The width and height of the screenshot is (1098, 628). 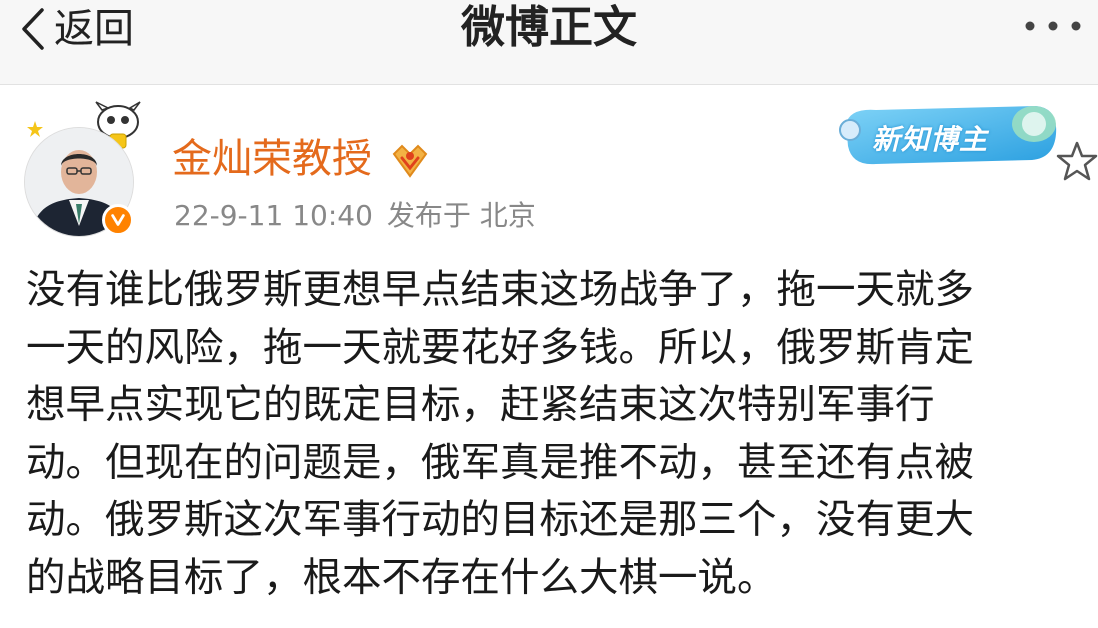 What do you see at coordinates (500, 290) in the screenshot?
I see `post-line: 没有谁比俄罗斯更想早点结束这场战争了，拖一天就多` at bounding box center [500, 290].